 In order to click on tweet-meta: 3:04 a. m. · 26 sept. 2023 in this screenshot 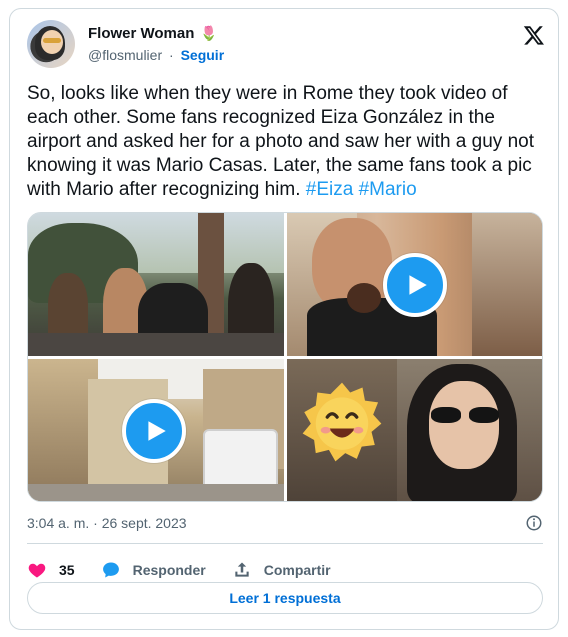, I will do `click(285, 523)`.